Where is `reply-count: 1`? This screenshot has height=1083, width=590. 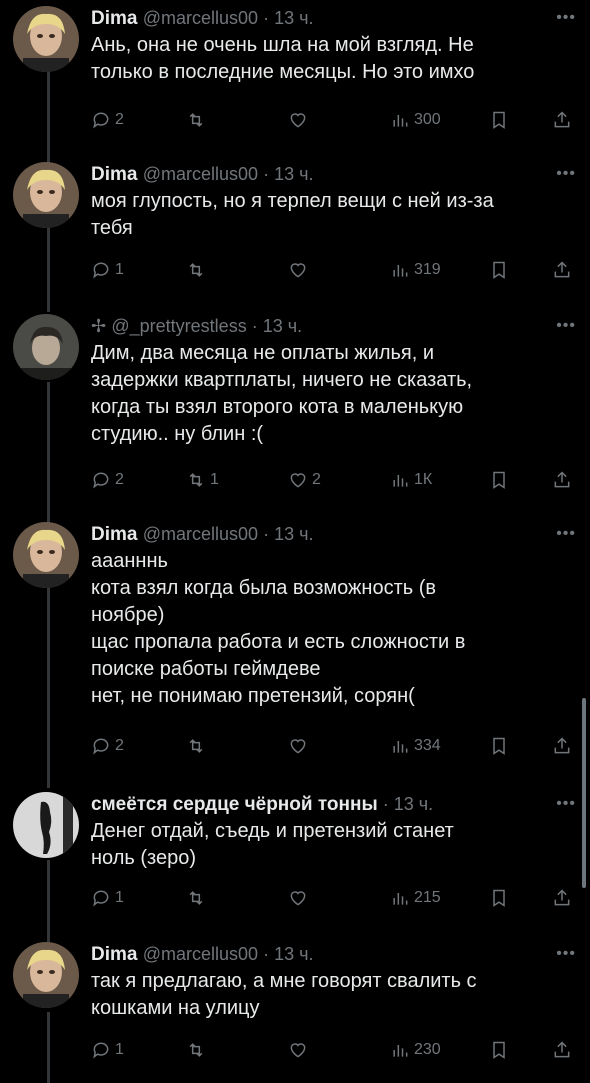
reply-count: 1 is located at coordinates (119, 1049).